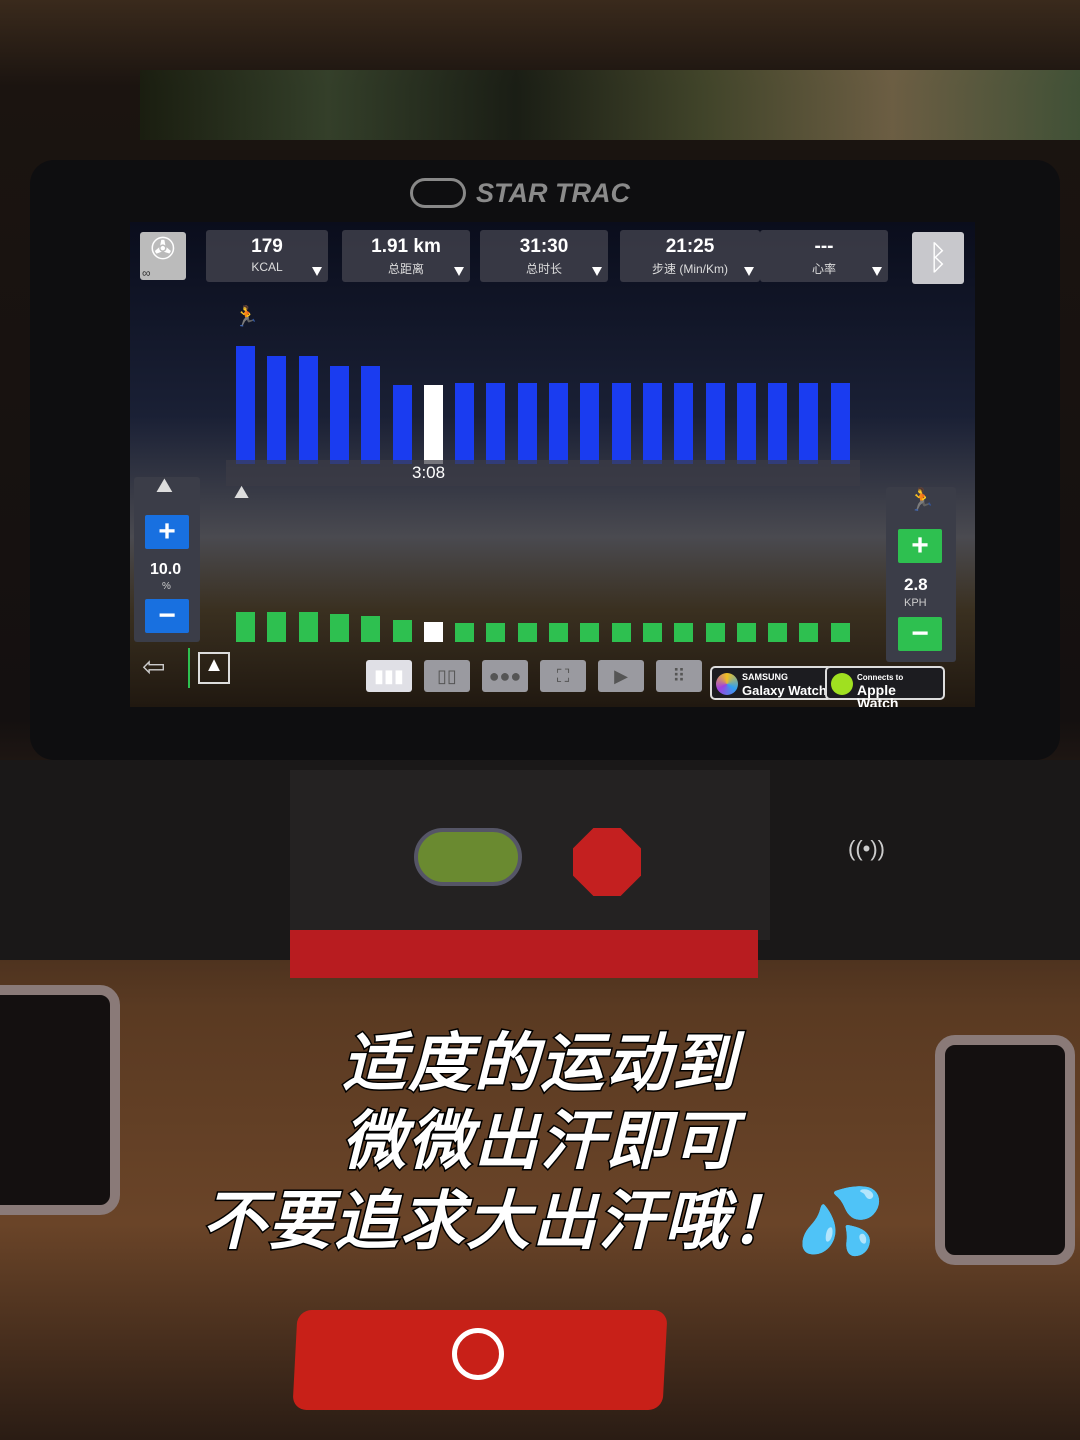 Image resolution: width=1080 pixels, height=1440 pixels. Describe the element at coordinates (166, 586) in the screenshot. I see `incline-unit: %` at that location.